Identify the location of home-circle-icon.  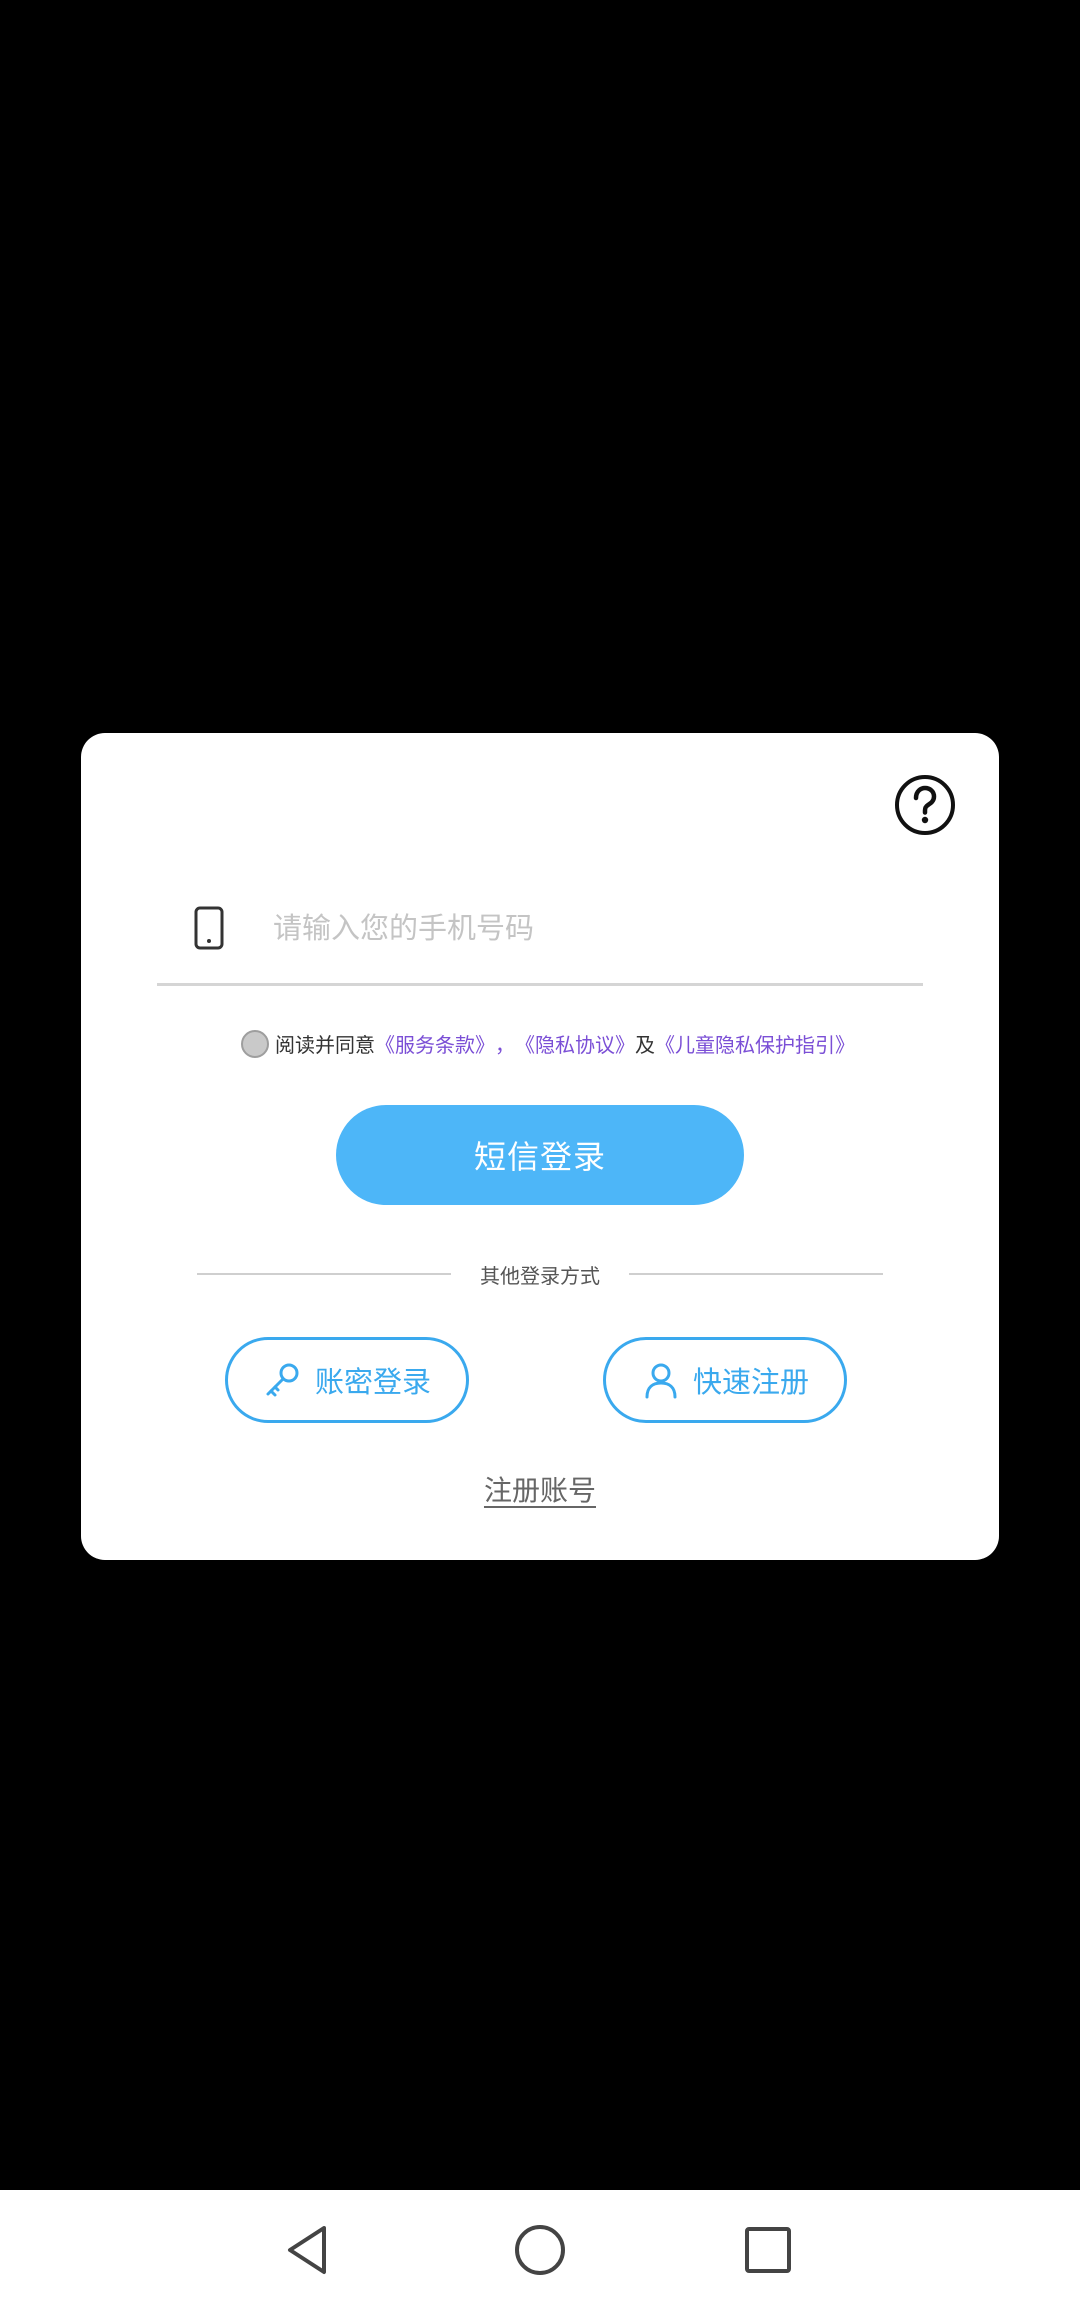
(540, 2250).